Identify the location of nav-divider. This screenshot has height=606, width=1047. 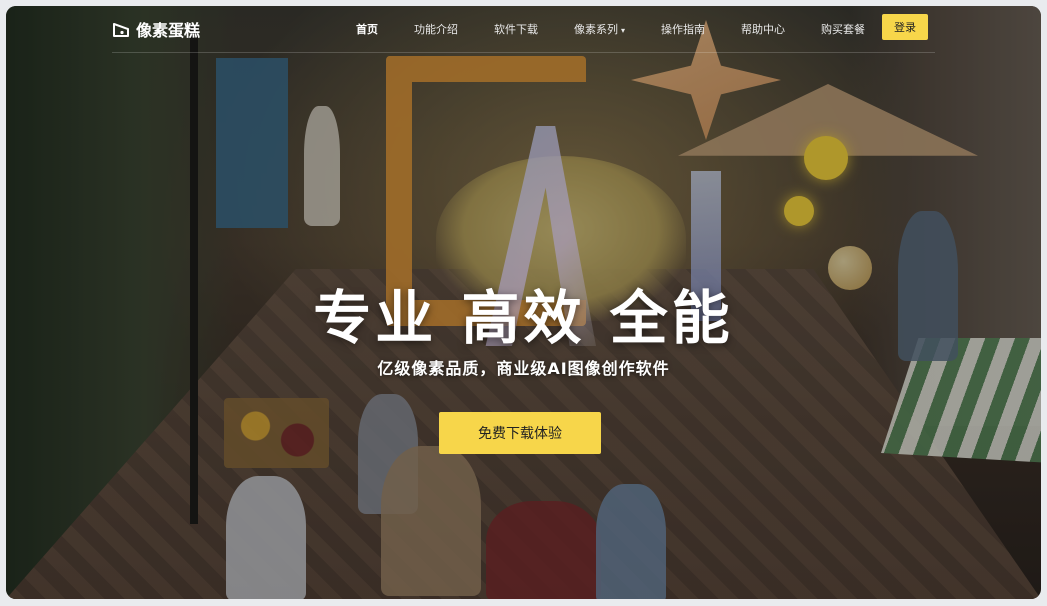
(523, 52).